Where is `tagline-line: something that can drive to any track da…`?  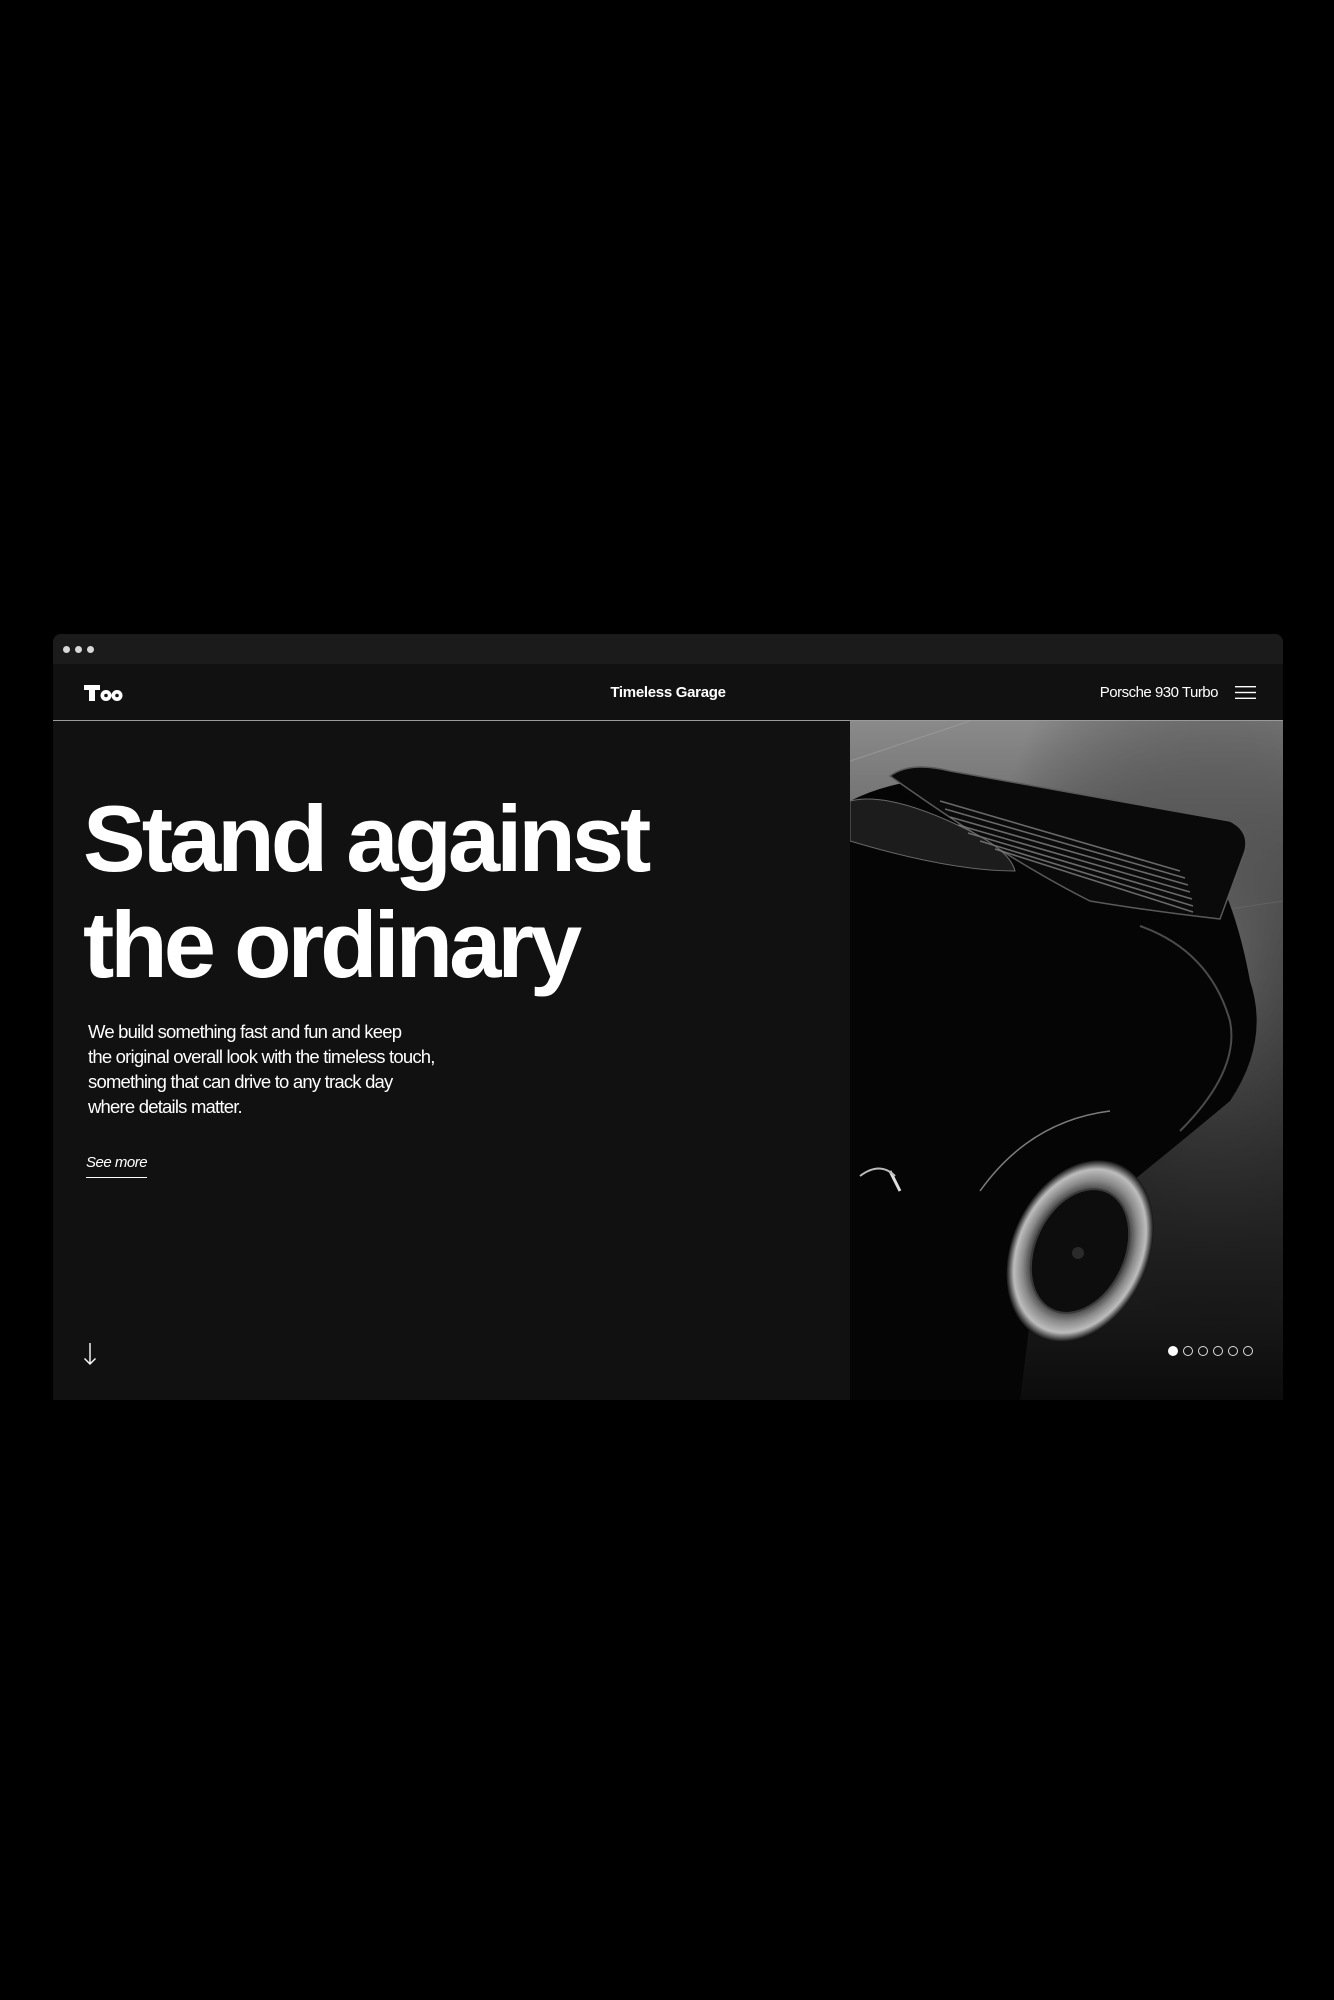
tagline-line: something that can drive to any track da… is located at coordinates (240, 1081).